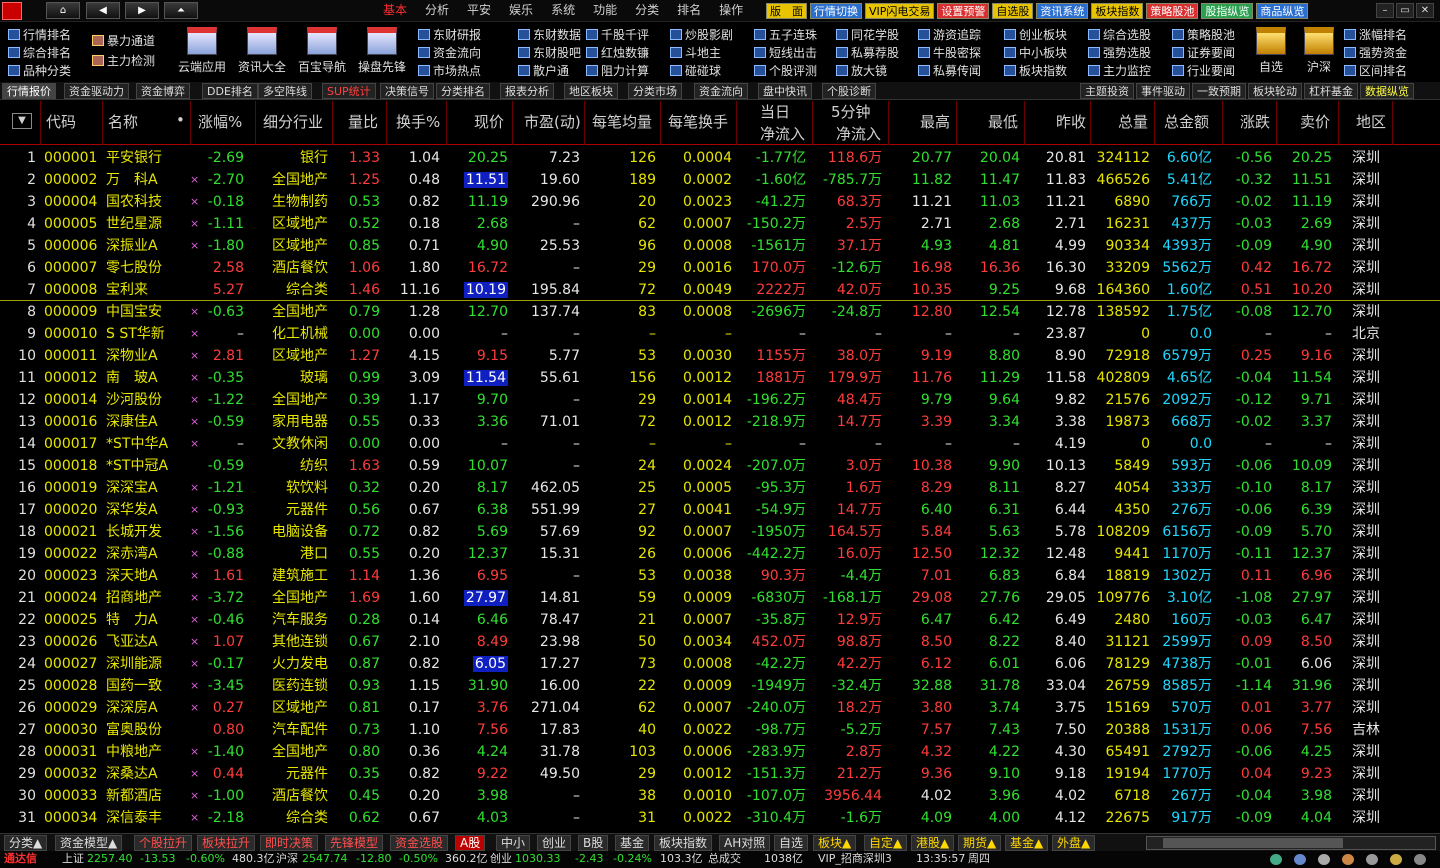 Image resolution: width=1440 pixels, height=868 pixels. What do you see at coordinates (1074, 843) in the screenshot?
I see `market-tab: 外盘▲` at bounding box center [1074, 843].